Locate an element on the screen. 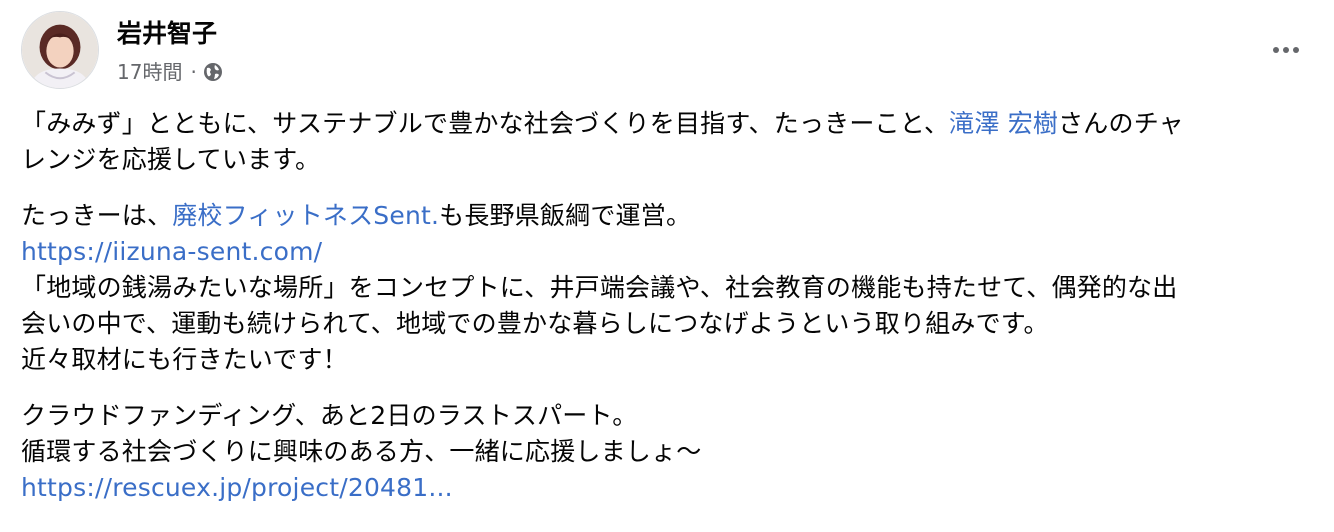  page-link: 廃校フィットネスSent. is located at coordinates (305, 215).